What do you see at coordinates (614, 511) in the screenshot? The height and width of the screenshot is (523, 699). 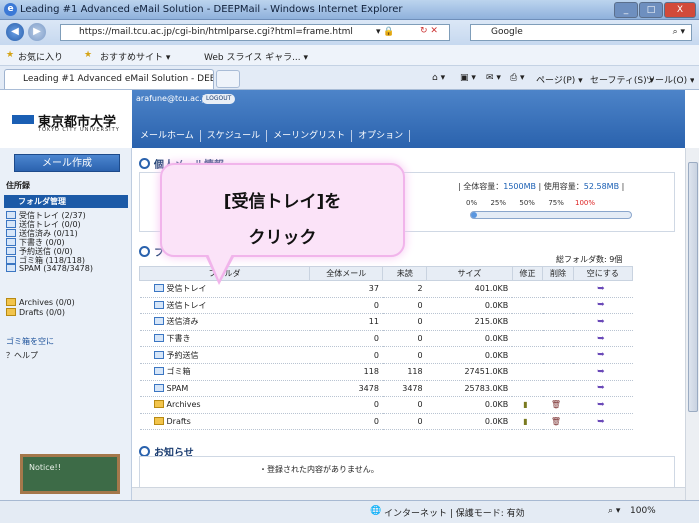 I see `zoom-icon: ⌕ ▾` at bounding box center [614, 511].